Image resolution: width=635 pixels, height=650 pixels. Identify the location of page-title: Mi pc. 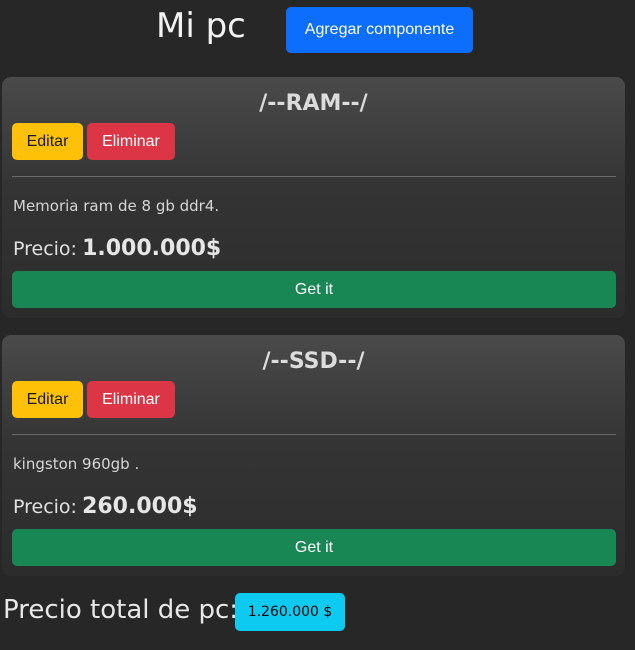
(201, 26).